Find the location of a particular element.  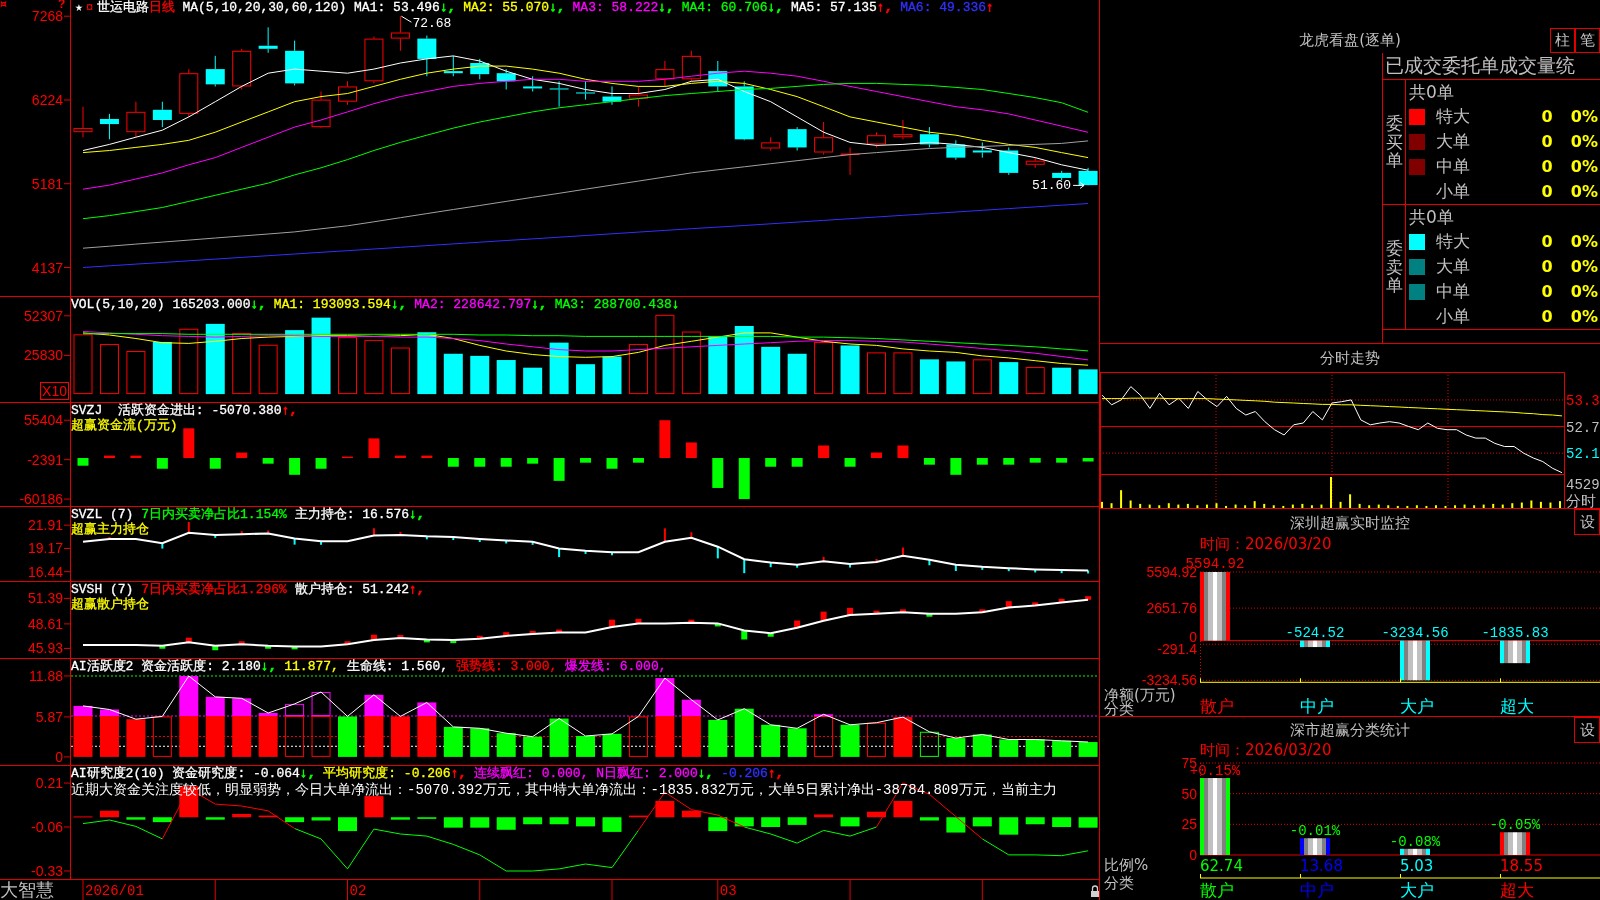

order-total: 共0单 is located at coordinates (1431, 92).